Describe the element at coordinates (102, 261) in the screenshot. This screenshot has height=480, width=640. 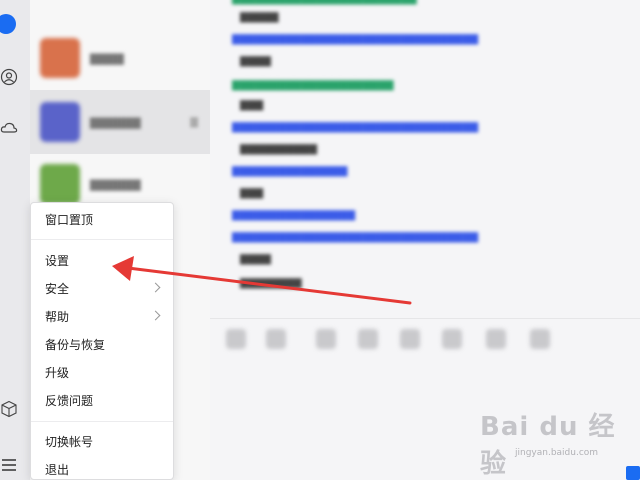
I see `menu-item-settings: 设置` at that location.